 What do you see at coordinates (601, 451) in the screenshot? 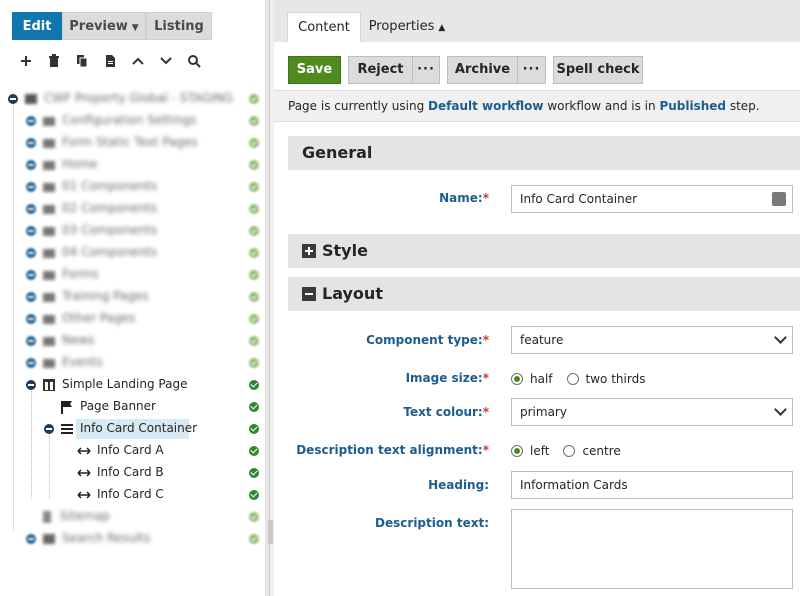
I see `radio-label: centre` at bounding box center [601, 451].